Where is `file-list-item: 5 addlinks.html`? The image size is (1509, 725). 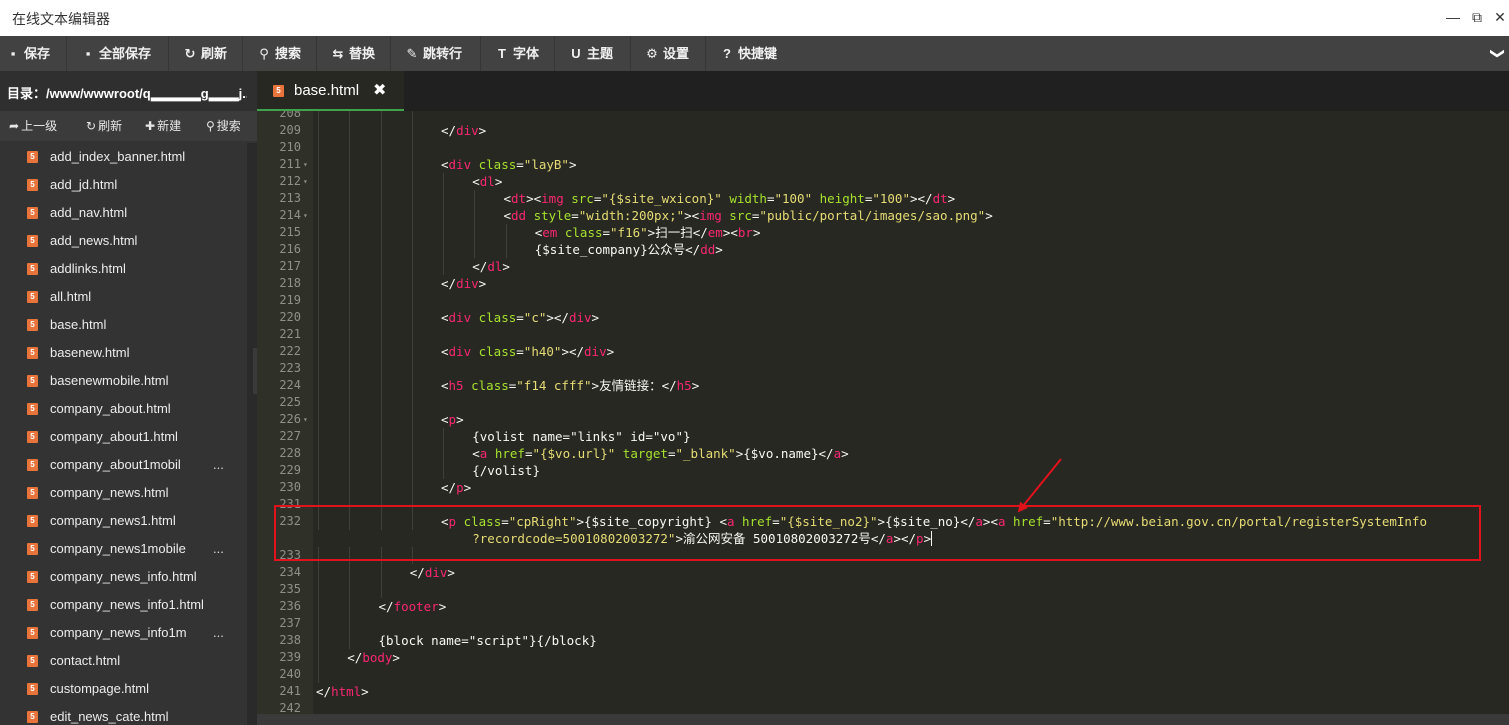
file-list-item: 5 addlinks.html is located at coordinates (123, 269).